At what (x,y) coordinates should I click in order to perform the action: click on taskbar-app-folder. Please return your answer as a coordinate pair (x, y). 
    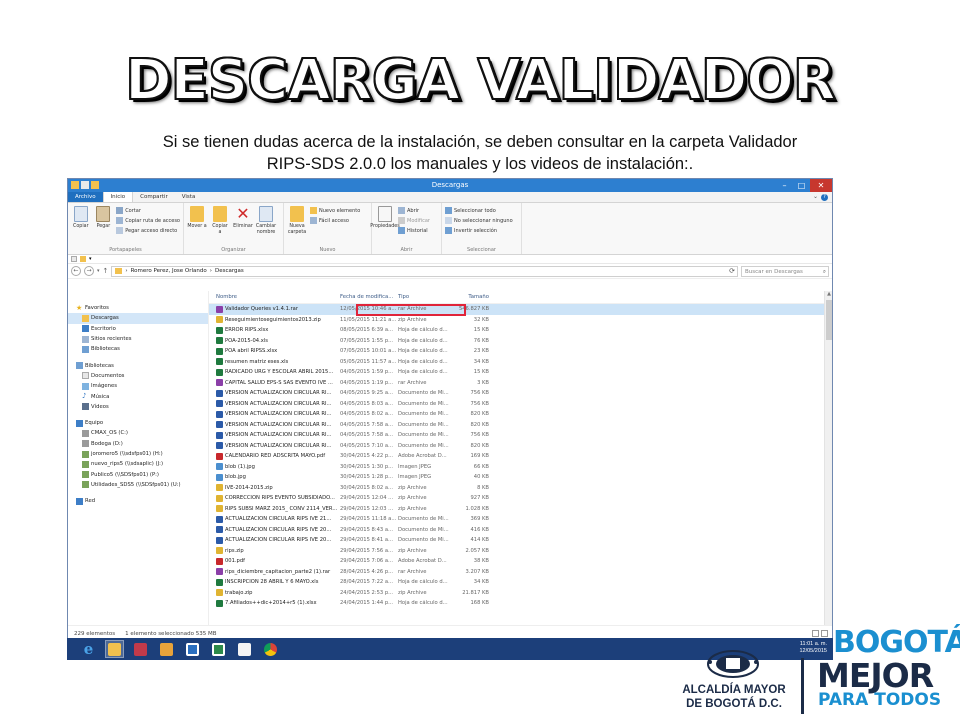
    Looking at the image, I should click on (166, 649).